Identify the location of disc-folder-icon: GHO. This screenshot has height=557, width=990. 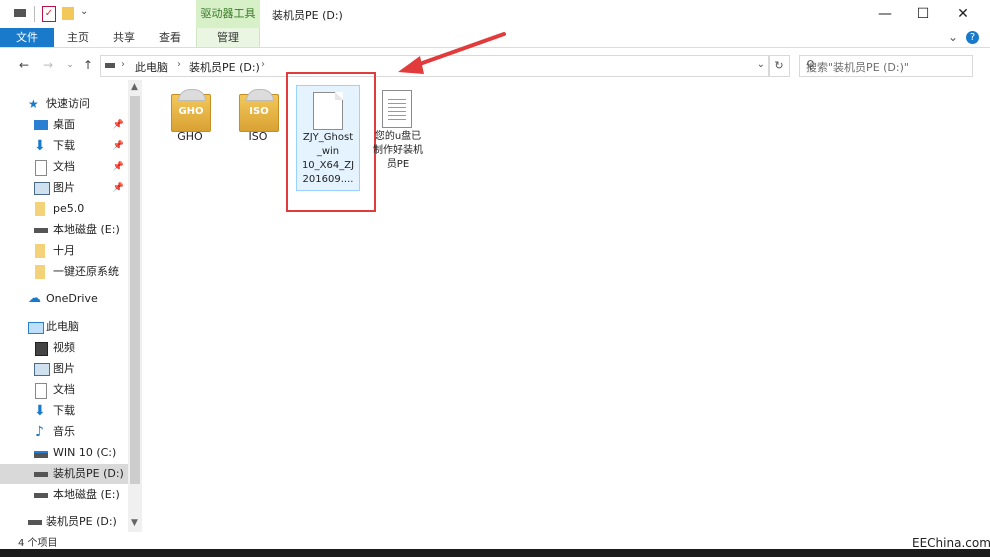
(191, 110).